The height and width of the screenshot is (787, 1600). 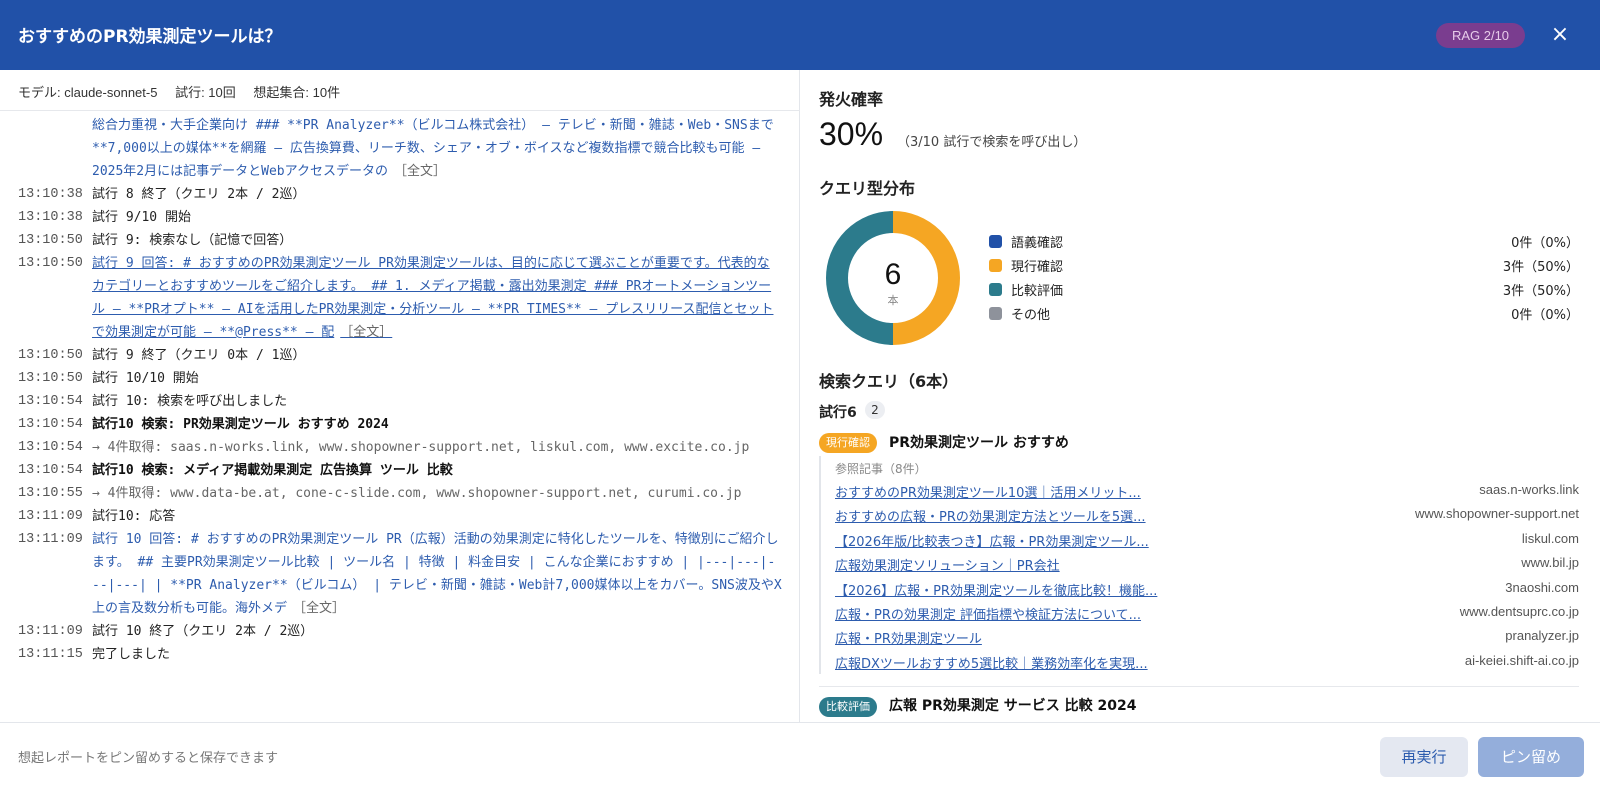 I want to click on rerun-button: 再実行, so click(x=1424, y=757).